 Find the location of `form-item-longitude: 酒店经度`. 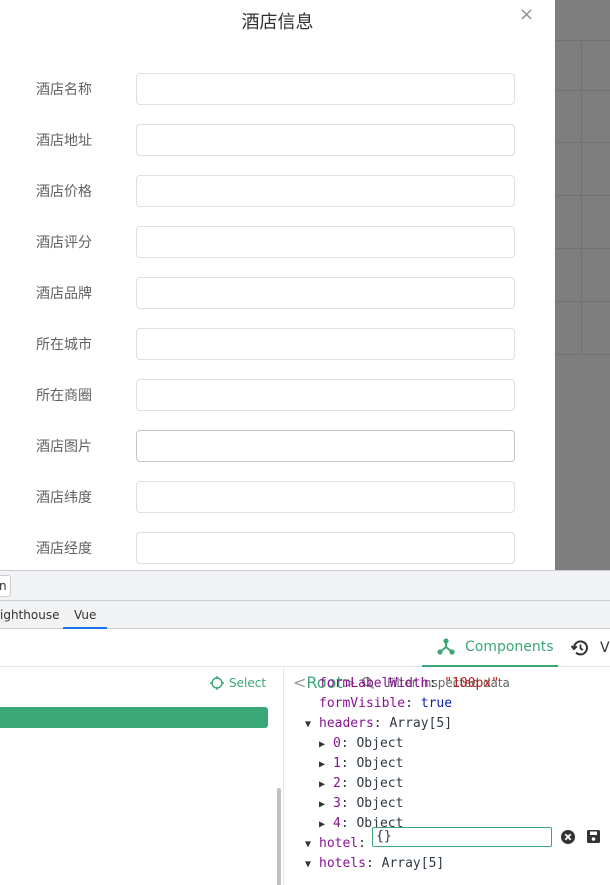

form-item-longitude: 酒店经度 is located at coordinates (277, 549).